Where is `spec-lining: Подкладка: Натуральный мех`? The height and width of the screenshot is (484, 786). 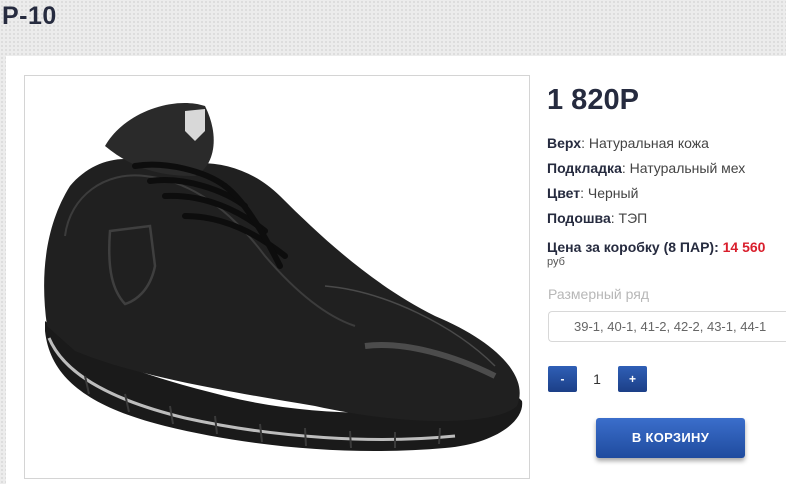
spec-lining: Подкладка: Натуральный мех is located at coordinates (646, 168).